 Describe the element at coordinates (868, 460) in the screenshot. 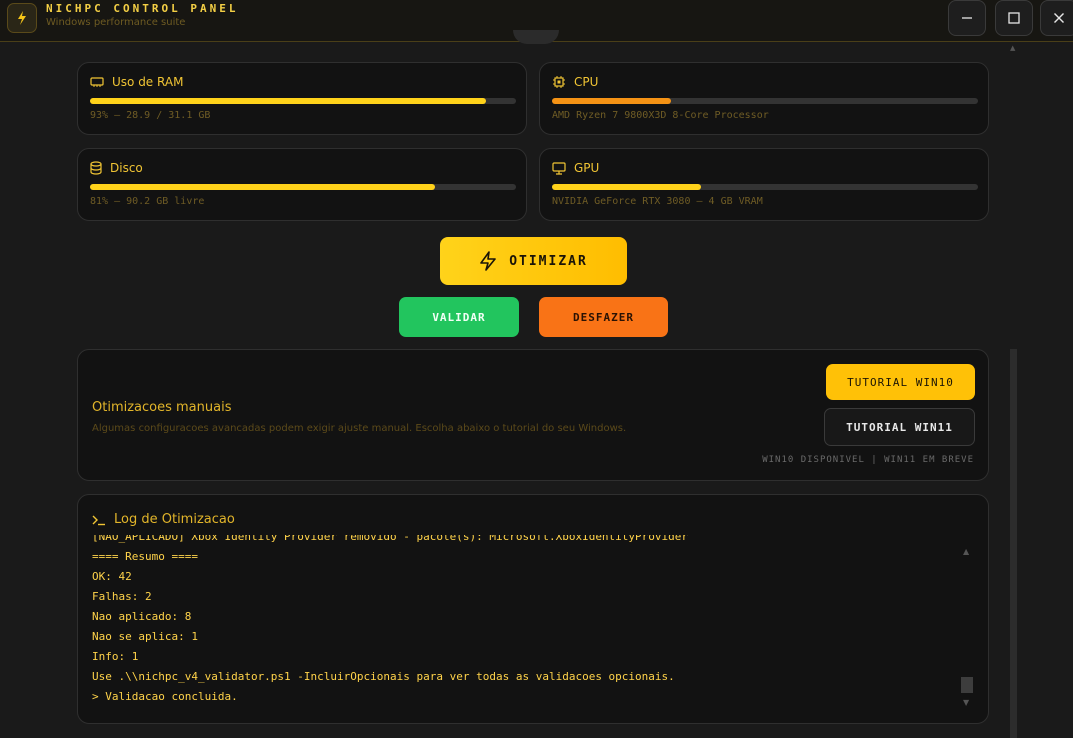

I see `tutorial-availability: WIN10 DISPONIVEL | WIN11 EM BREVE` at that location.